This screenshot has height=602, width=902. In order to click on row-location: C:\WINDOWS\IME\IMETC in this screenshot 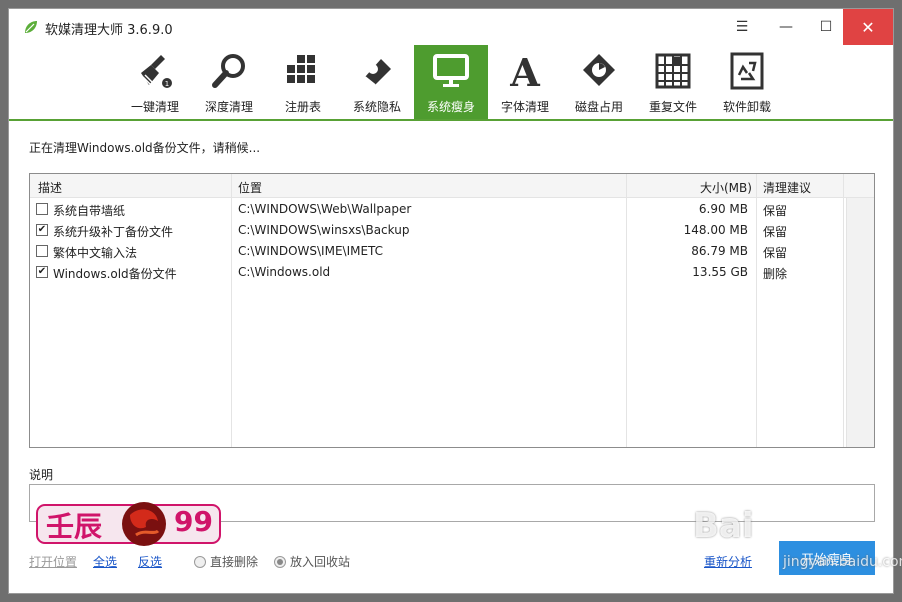, I will do `click(311, 251)`.